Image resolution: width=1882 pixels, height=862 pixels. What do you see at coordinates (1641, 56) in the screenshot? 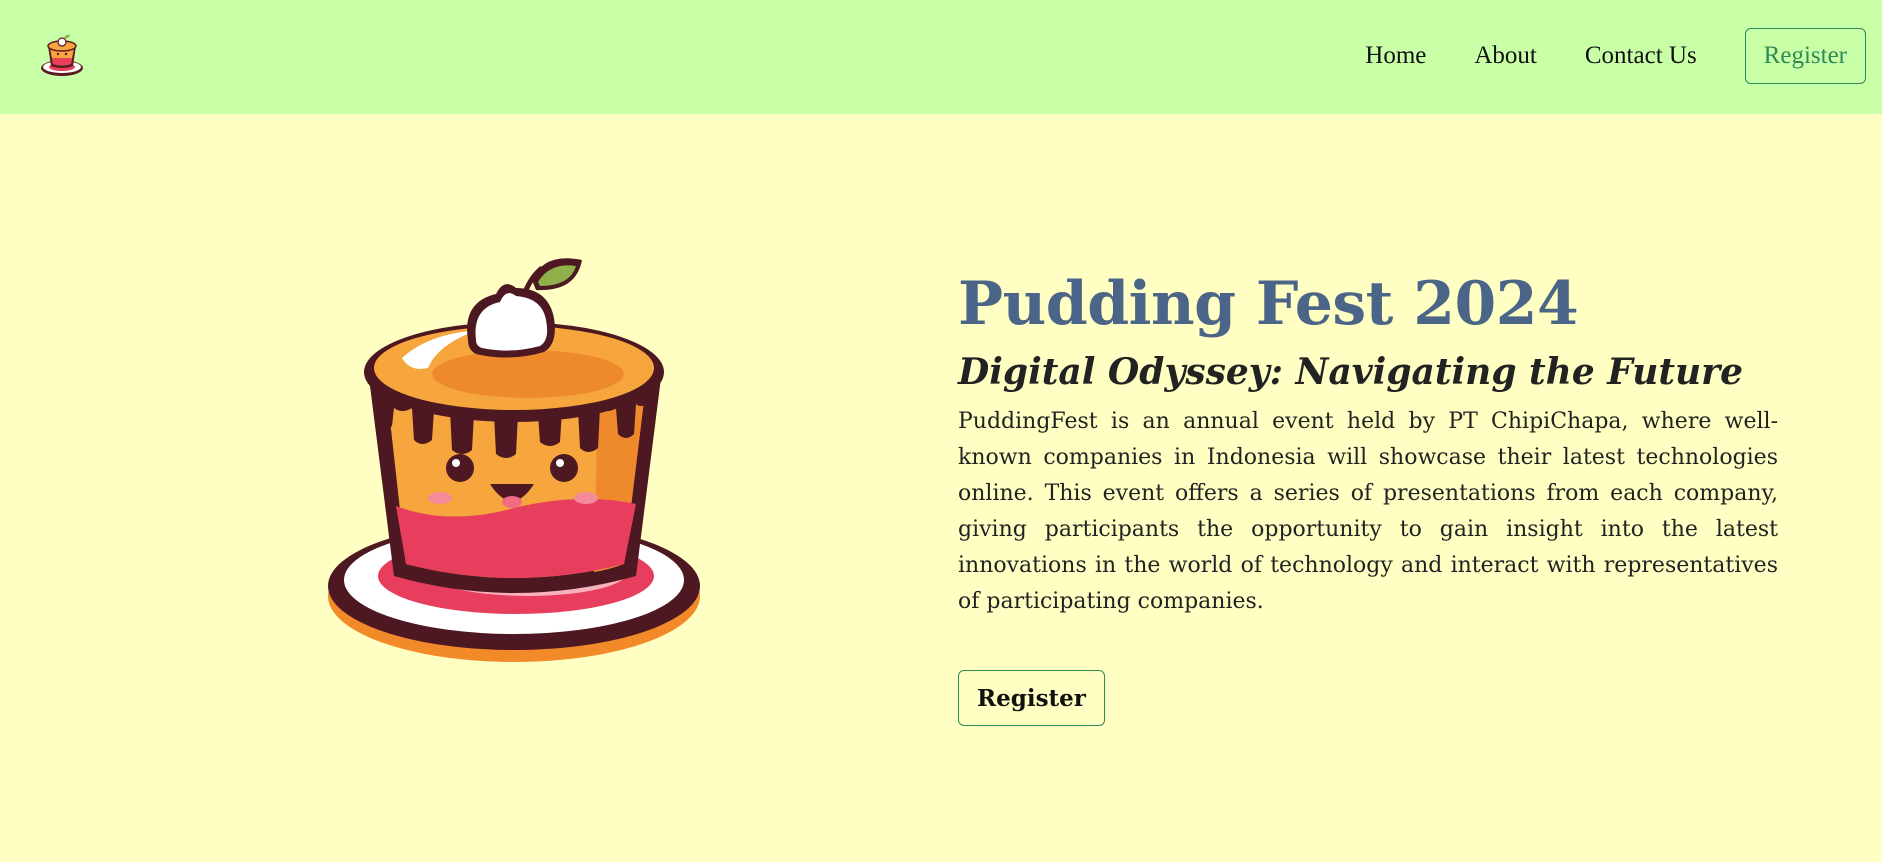
I see `nav-contact-link: Contact Us` at bounding box center [1641, 56].